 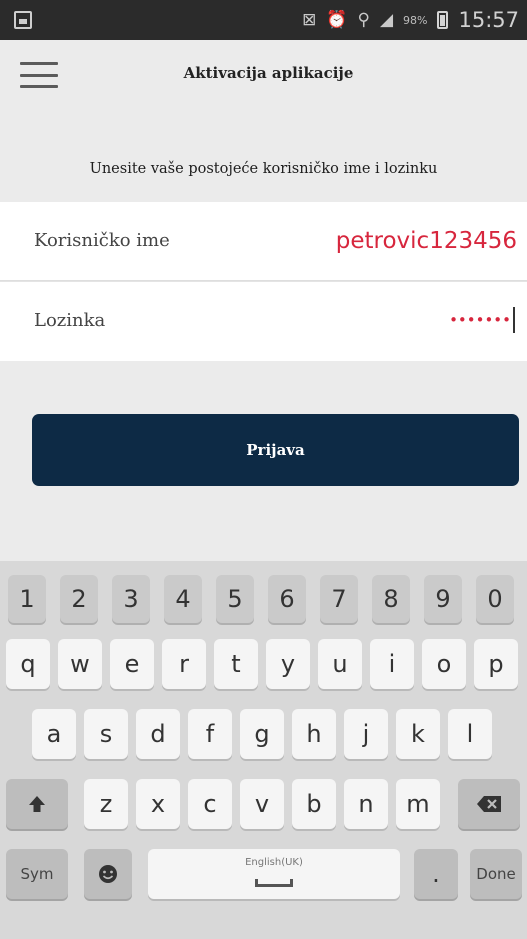 What do you see at coordinates (339, 599) in the screenshot?
I see `key-7: 7` at bounding box center [339, 599].